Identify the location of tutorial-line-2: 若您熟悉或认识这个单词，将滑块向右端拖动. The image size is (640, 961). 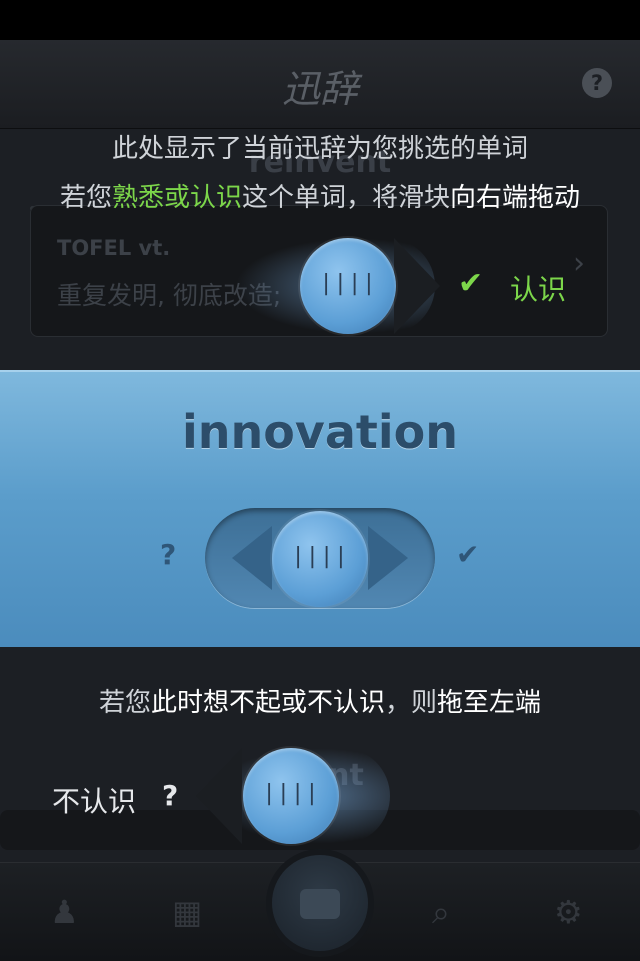
(320, 195).